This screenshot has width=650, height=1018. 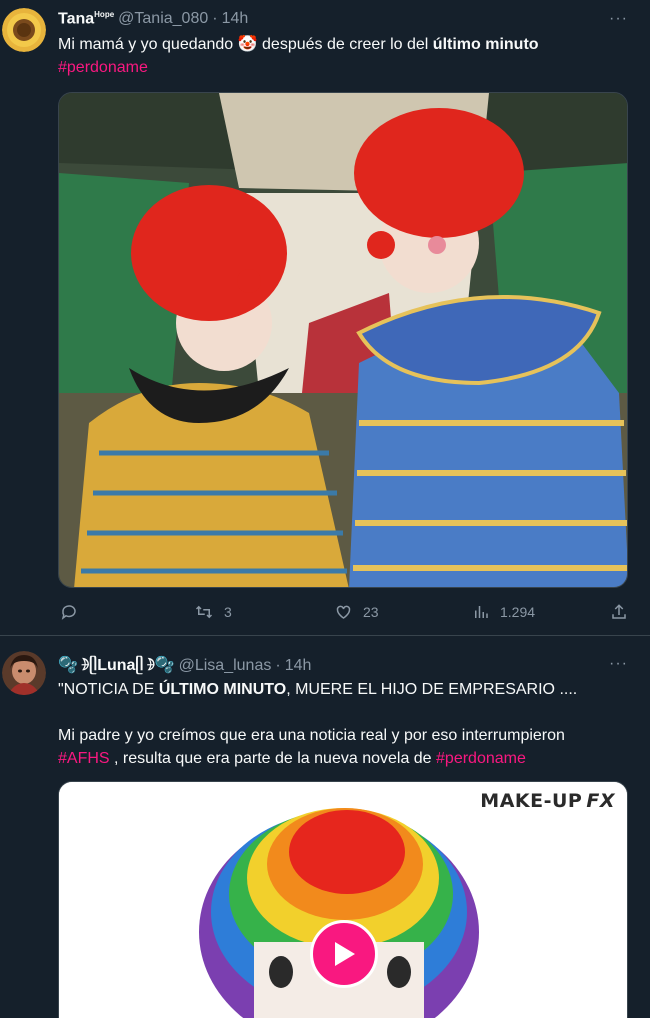 I want to click on like-button: 23, so click(x=356, y=612).